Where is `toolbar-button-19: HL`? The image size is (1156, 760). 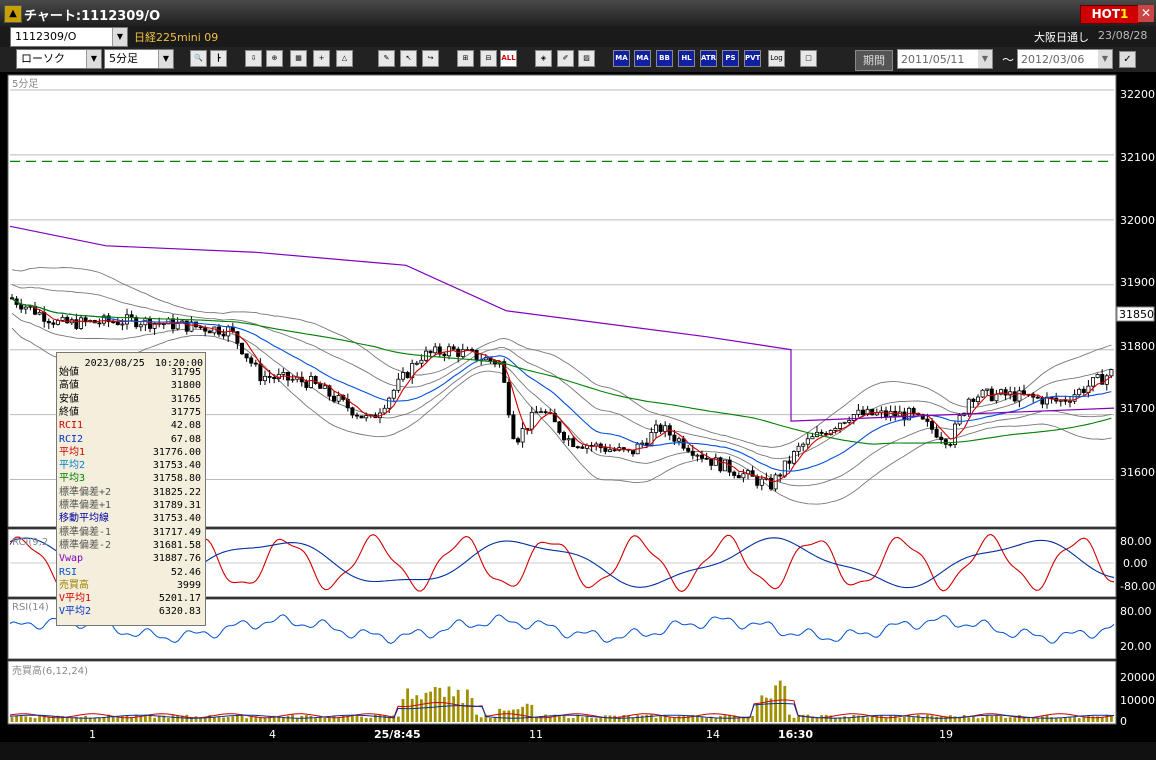 toolbar-button-19: HL is located at coordinates (686, 58).